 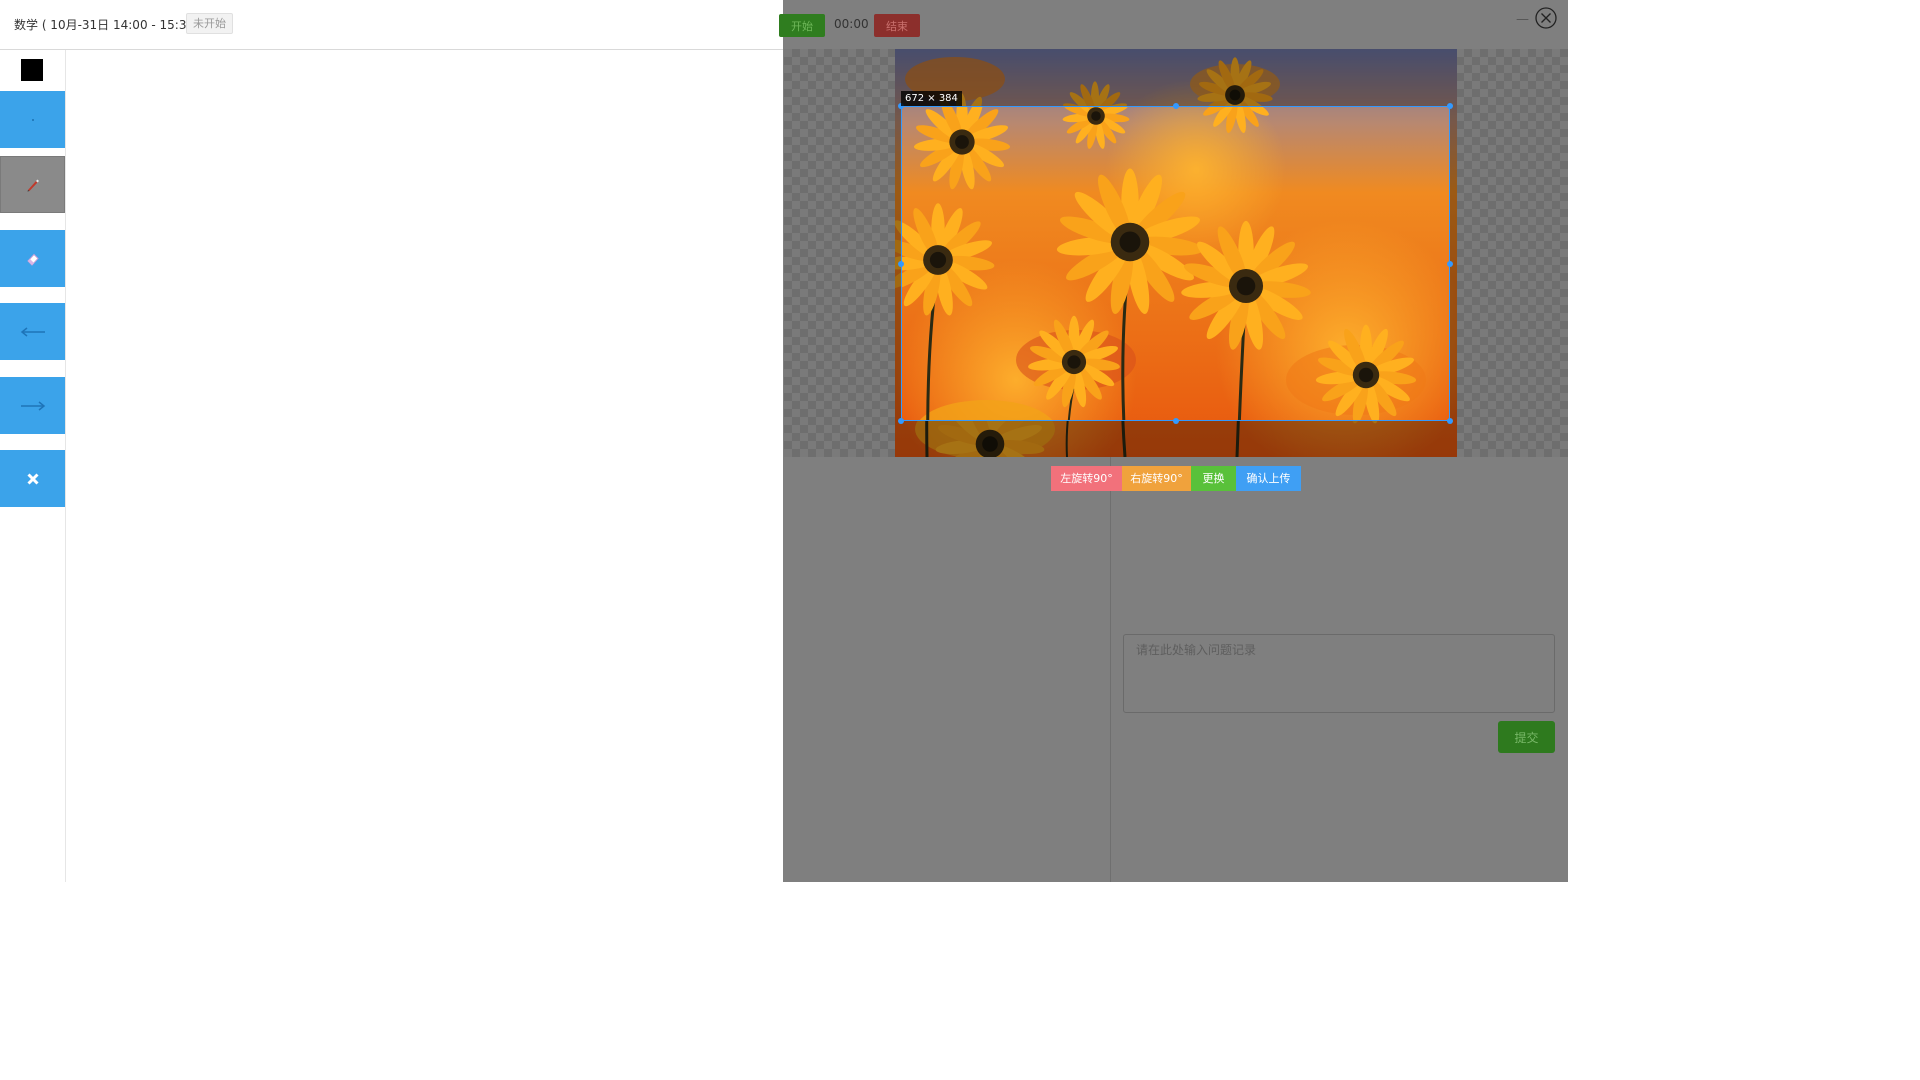 I want to click on rotate-left-button: 左旋转90°, so click(x=1086, y=478).